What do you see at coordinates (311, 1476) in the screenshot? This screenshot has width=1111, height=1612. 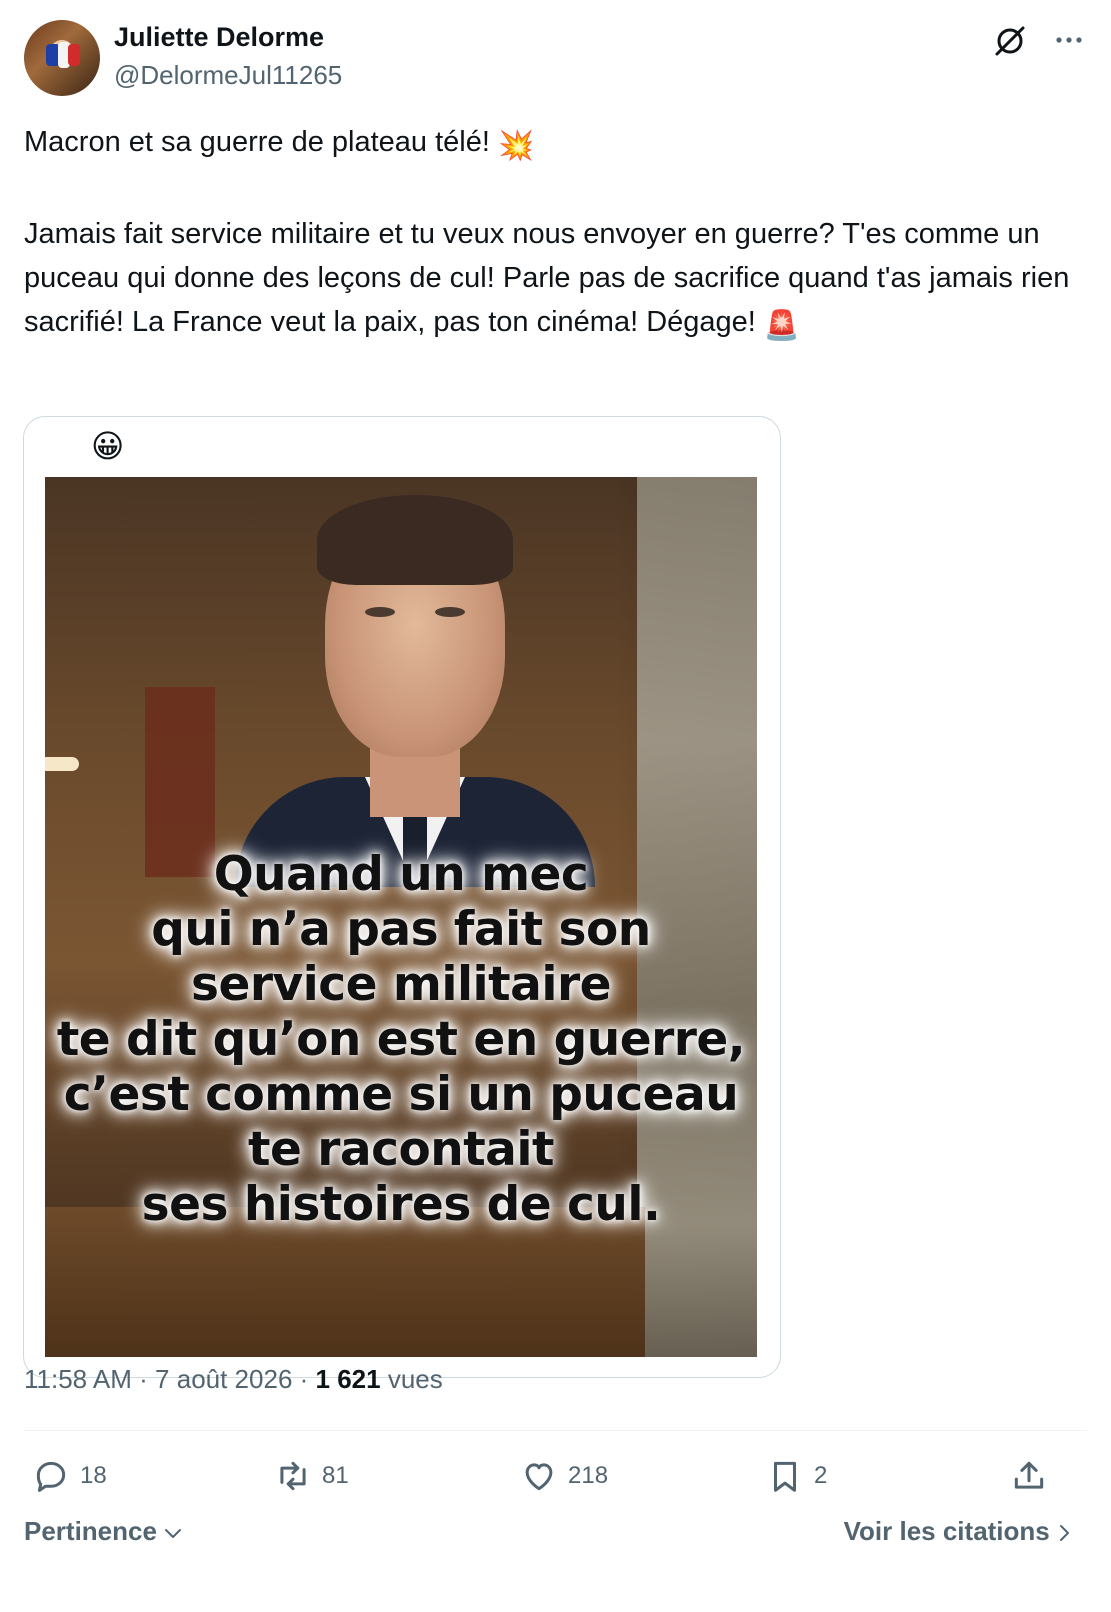 I see `repost-button: 81` at bounding box center [311, 1476].